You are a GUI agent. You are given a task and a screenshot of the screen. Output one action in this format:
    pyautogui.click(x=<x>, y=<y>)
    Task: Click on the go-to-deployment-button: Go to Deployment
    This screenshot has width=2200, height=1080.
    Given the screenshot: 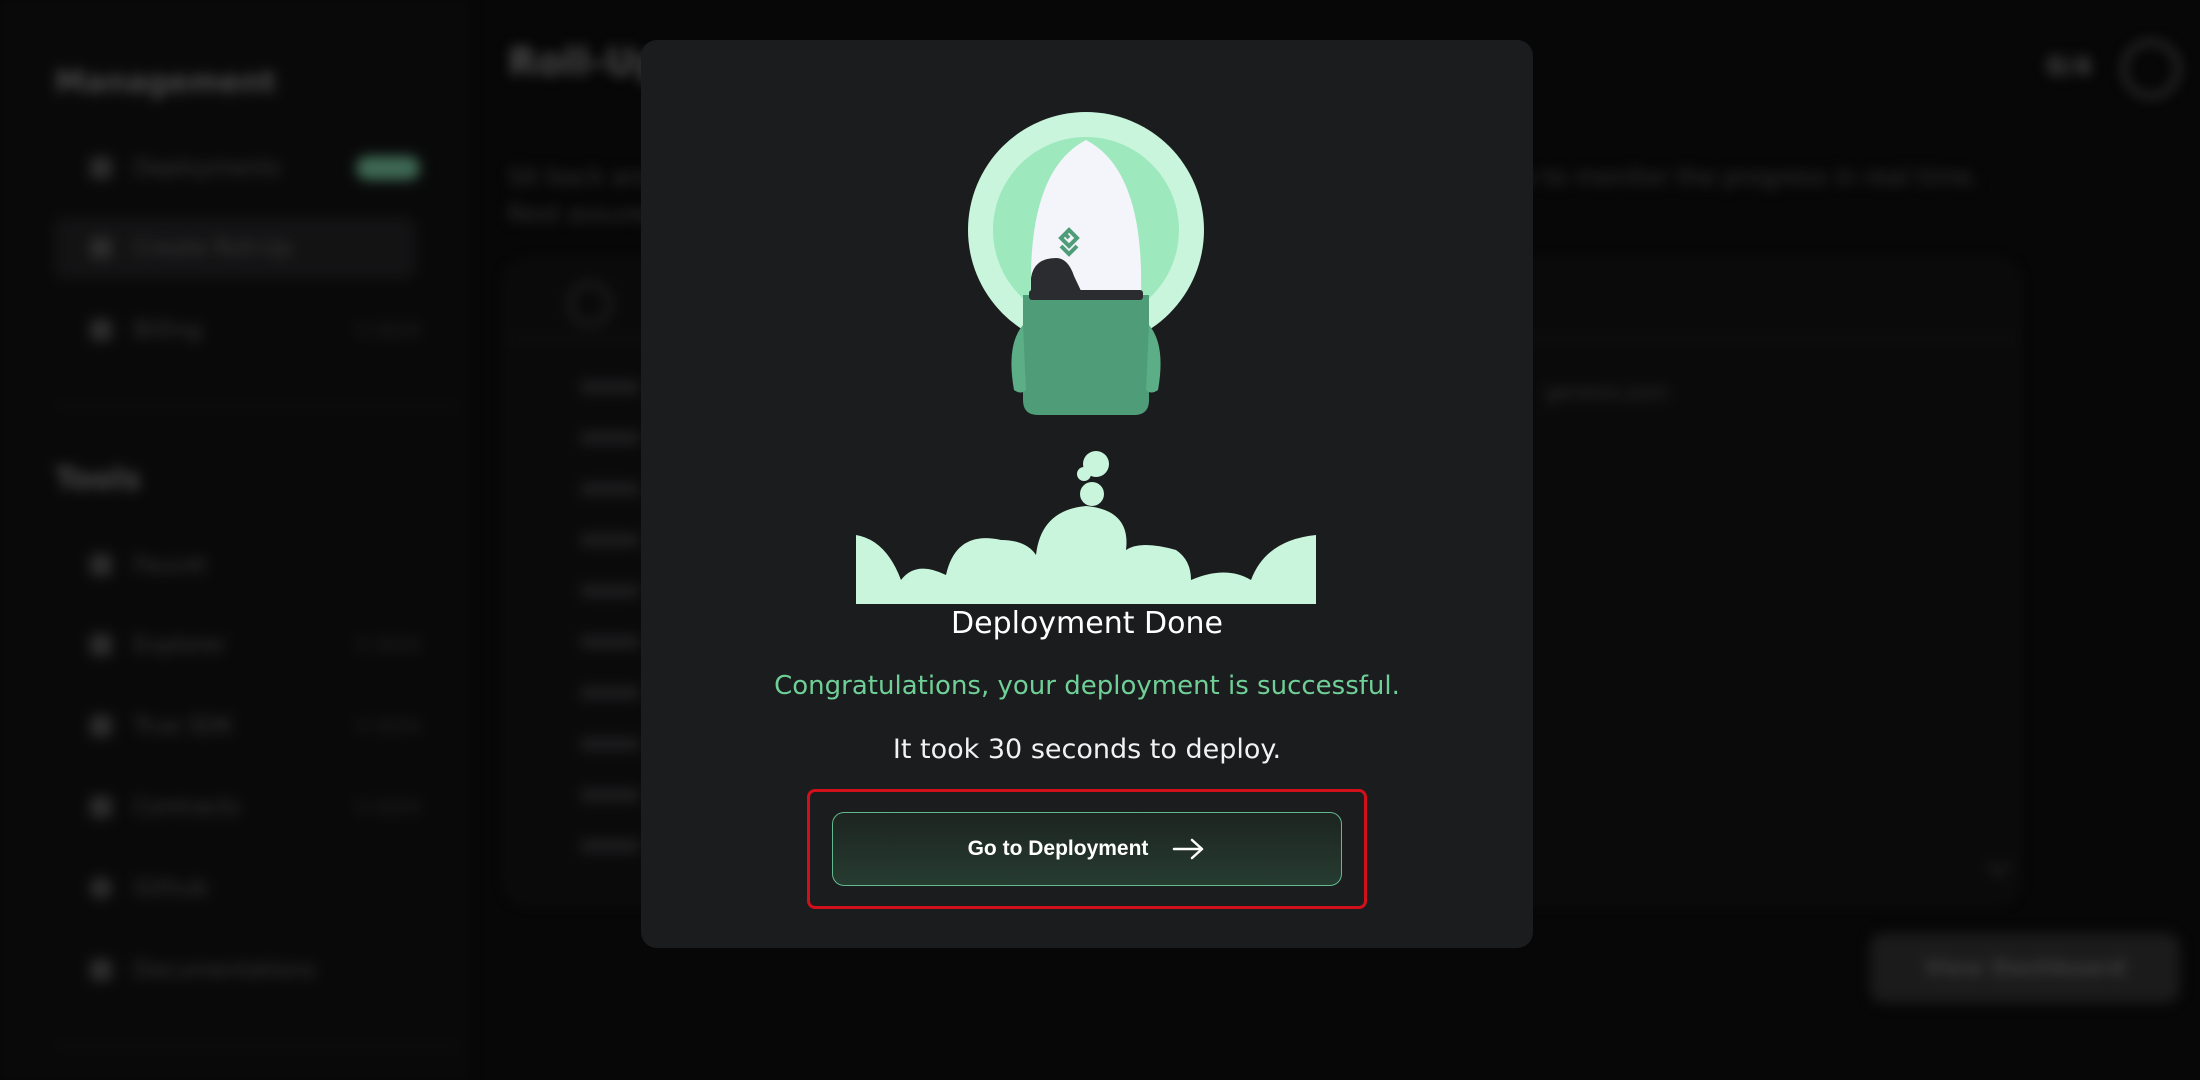 What is the action you would take?
    pyautogui.click(x=1087, y=849)
    